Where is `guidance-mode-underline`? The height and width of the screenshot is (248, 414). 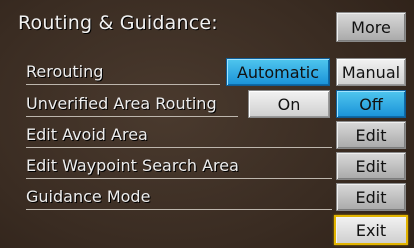 guidance-mode-underline is located at coordinates (179, 209).